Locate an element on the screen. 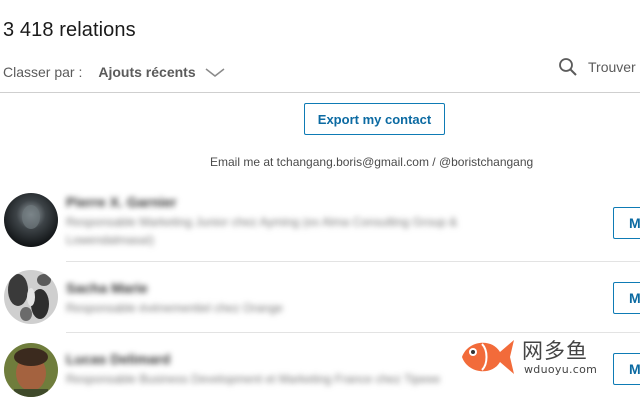  search-icon is located at coordinates (568, 67).